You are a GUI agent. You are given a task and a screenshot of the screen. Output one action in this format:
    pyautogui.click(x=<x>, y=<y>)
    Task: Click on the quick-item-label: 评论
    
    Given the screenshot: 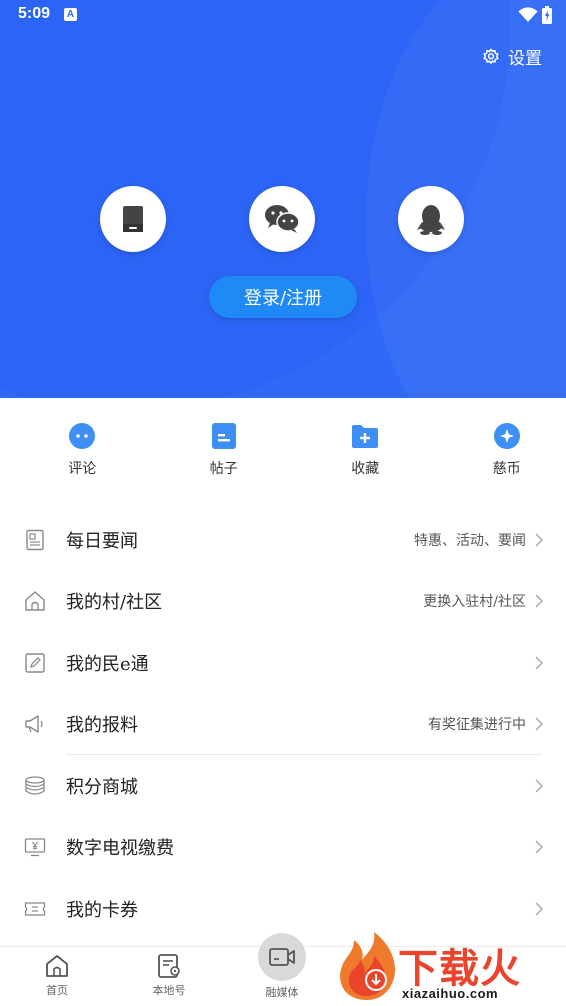 What is the action you would take?
    pyautogui.click(x=82, y=469)
    